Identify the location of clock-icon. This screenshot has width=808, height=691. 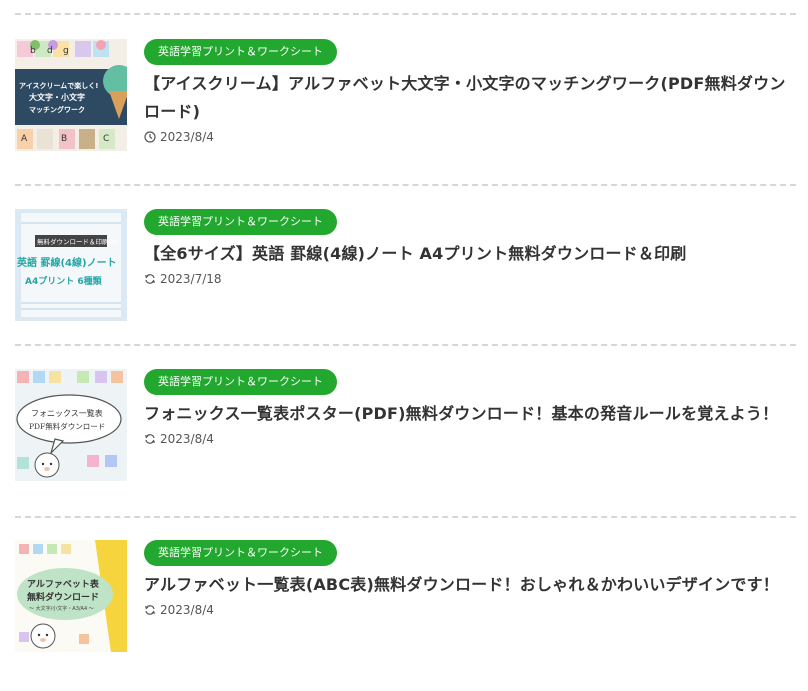
(150, 137).